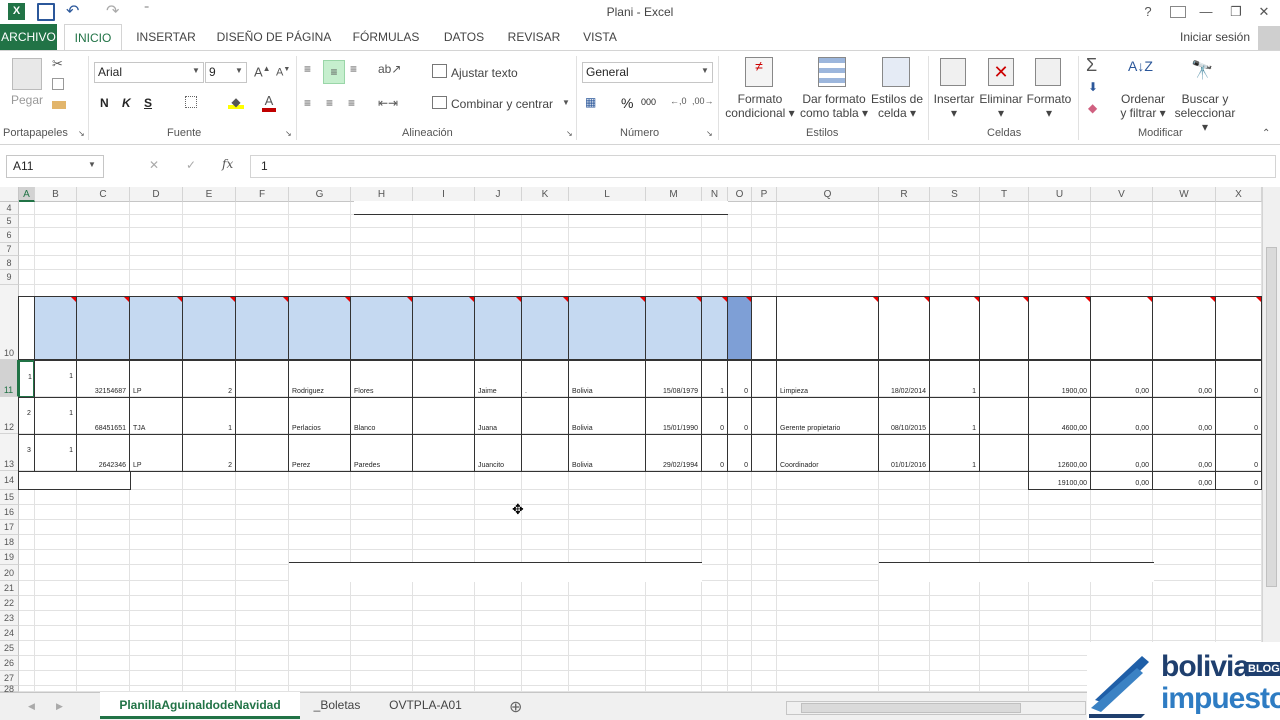 The width and height of the screenshot is (1280, 720). What do you see at coordinates (1001, 106) in the screenshot?
I see `delete-cells-button: Eliminar ▾` at bounding box center [1001, 106].